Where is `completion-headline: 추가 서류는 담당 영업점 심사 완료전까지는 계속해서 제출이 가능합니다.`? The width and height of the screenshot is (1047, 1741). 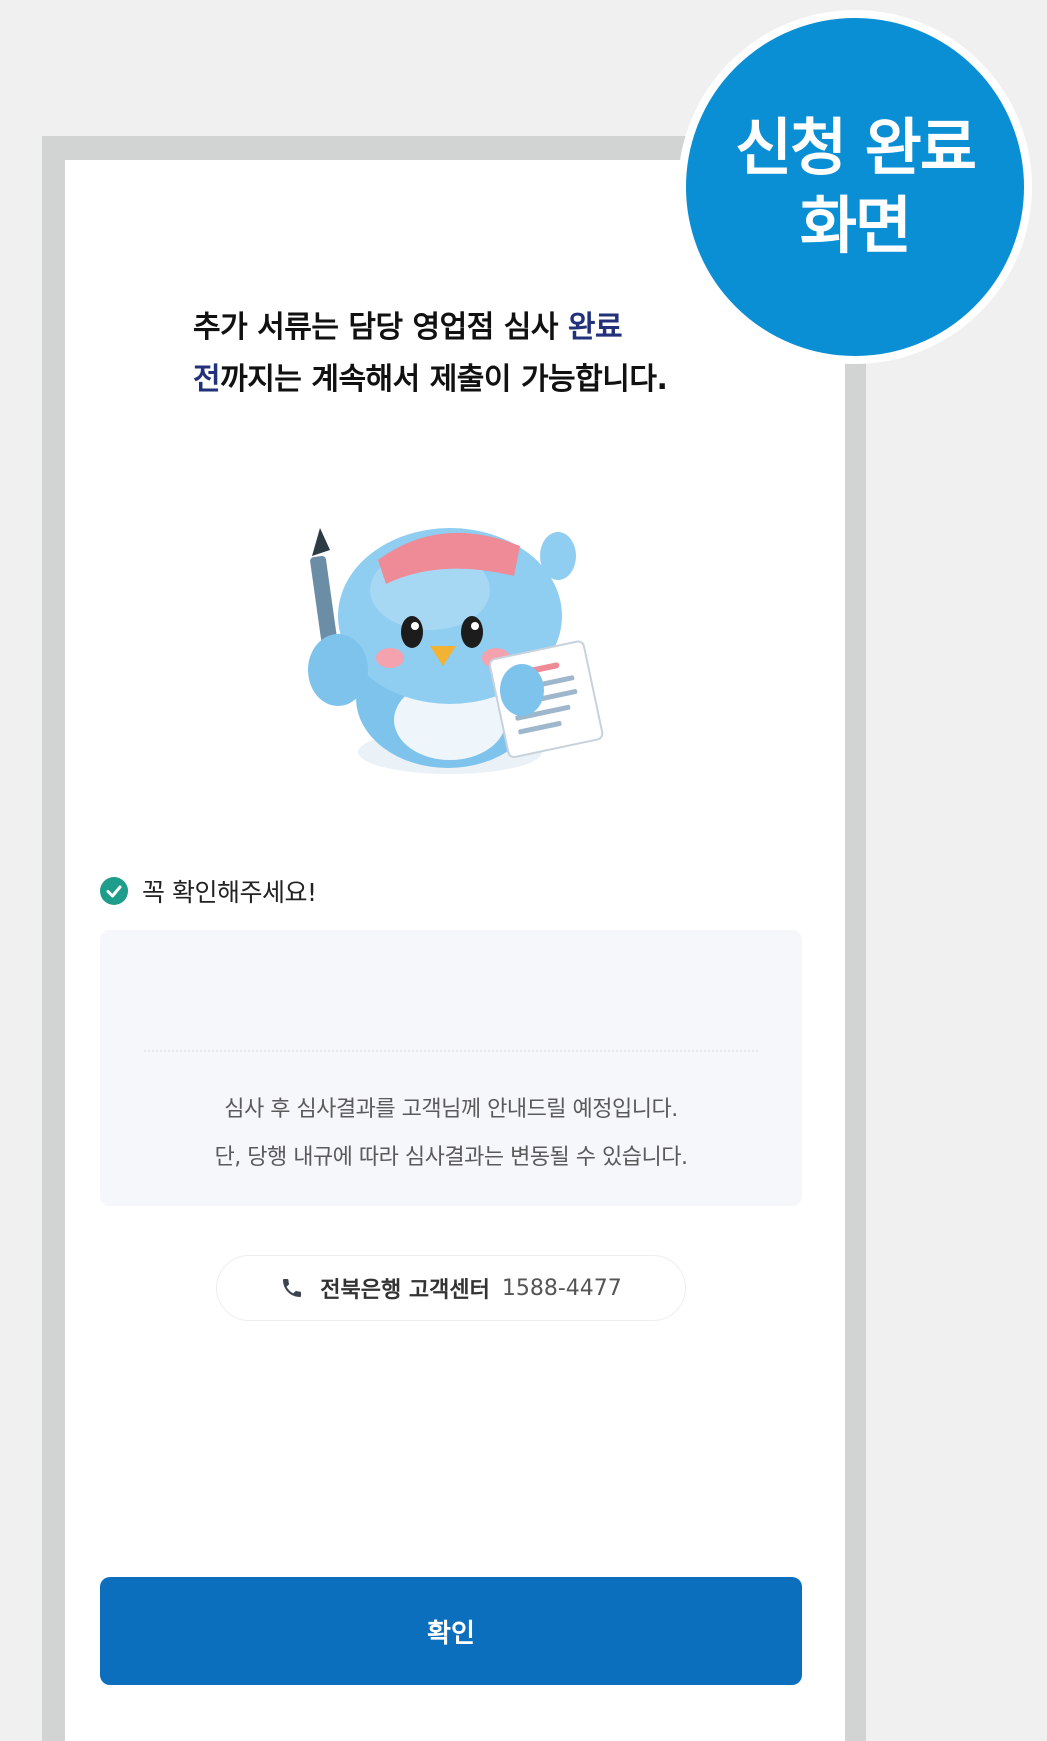 completion-headline: 추가 서류는 담당 영업점 심사 완료전까지는 계속해서 제출이 가능합니다. is located at coordinates (513, 354).